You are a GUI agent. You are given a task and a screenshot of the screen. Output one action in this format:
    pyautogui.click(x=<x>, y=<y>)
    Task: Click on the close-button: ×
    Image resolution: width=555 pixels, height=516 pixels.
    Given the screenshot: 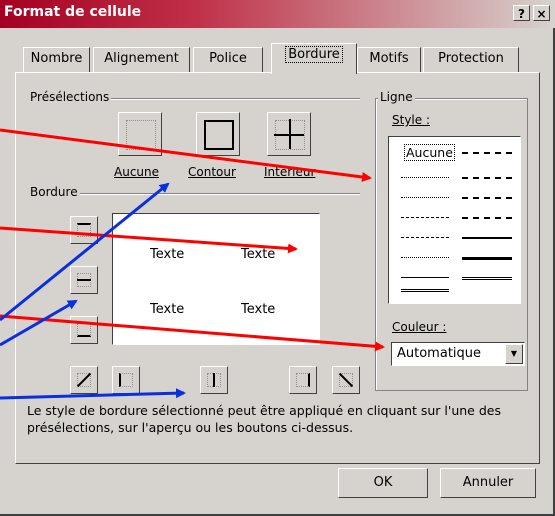 What is the action you would take?
    pyautogui.click(x=541, y=13)
    